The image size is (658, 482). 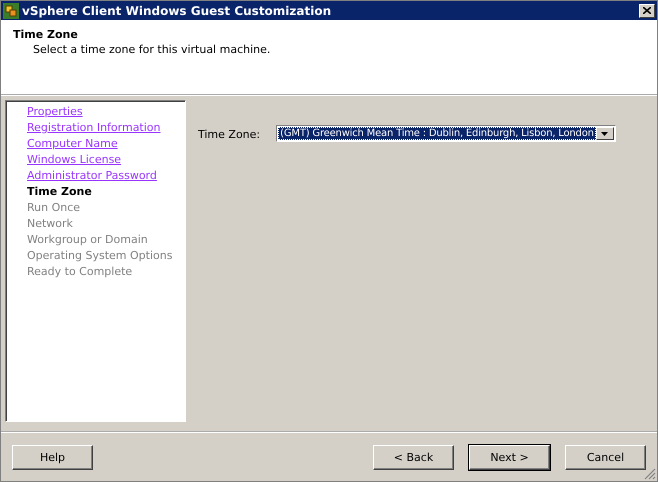 I want to click on close-icon, so click(x=647, y=10).